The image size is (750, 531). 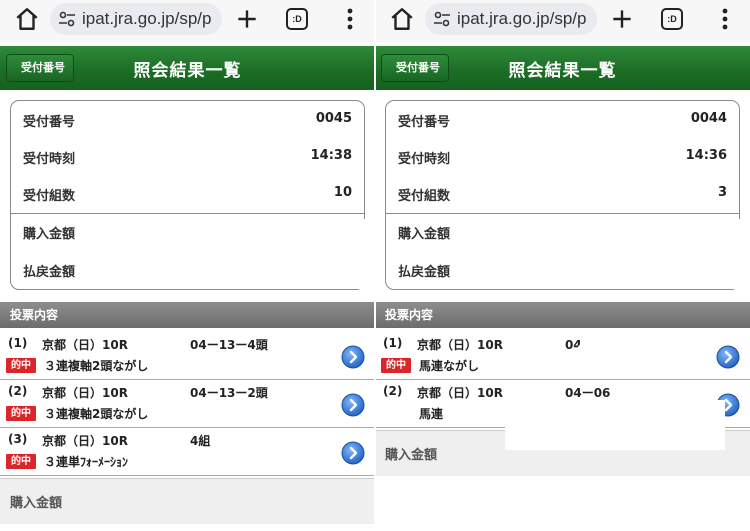 What do you see at coordinates (588, 393) in the screenshot?
I see `bet-combination: 04ー06` at bounding box center [588, 393].